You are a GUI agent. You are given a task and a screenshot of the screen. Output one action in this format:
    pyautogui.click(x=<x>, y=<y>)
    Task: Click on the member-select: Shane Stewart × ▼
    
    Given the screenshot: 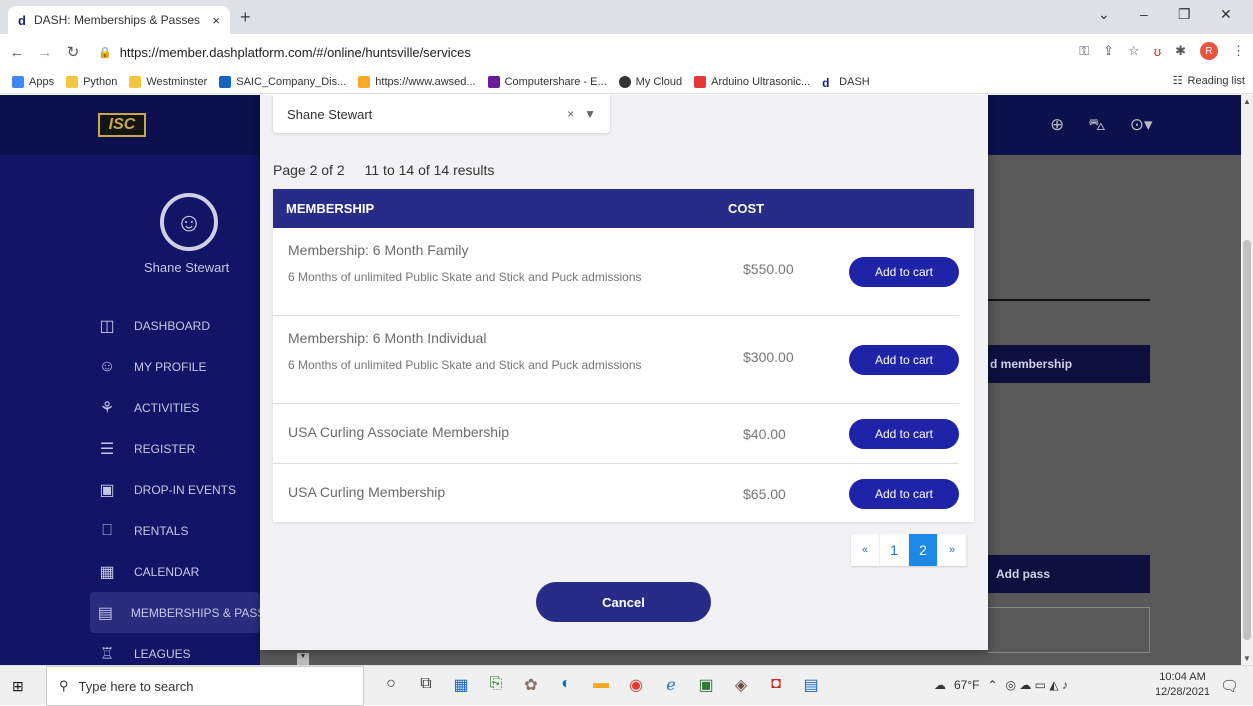 What is the action you would take?
    pyautogui.click(x=441, y=114)
    